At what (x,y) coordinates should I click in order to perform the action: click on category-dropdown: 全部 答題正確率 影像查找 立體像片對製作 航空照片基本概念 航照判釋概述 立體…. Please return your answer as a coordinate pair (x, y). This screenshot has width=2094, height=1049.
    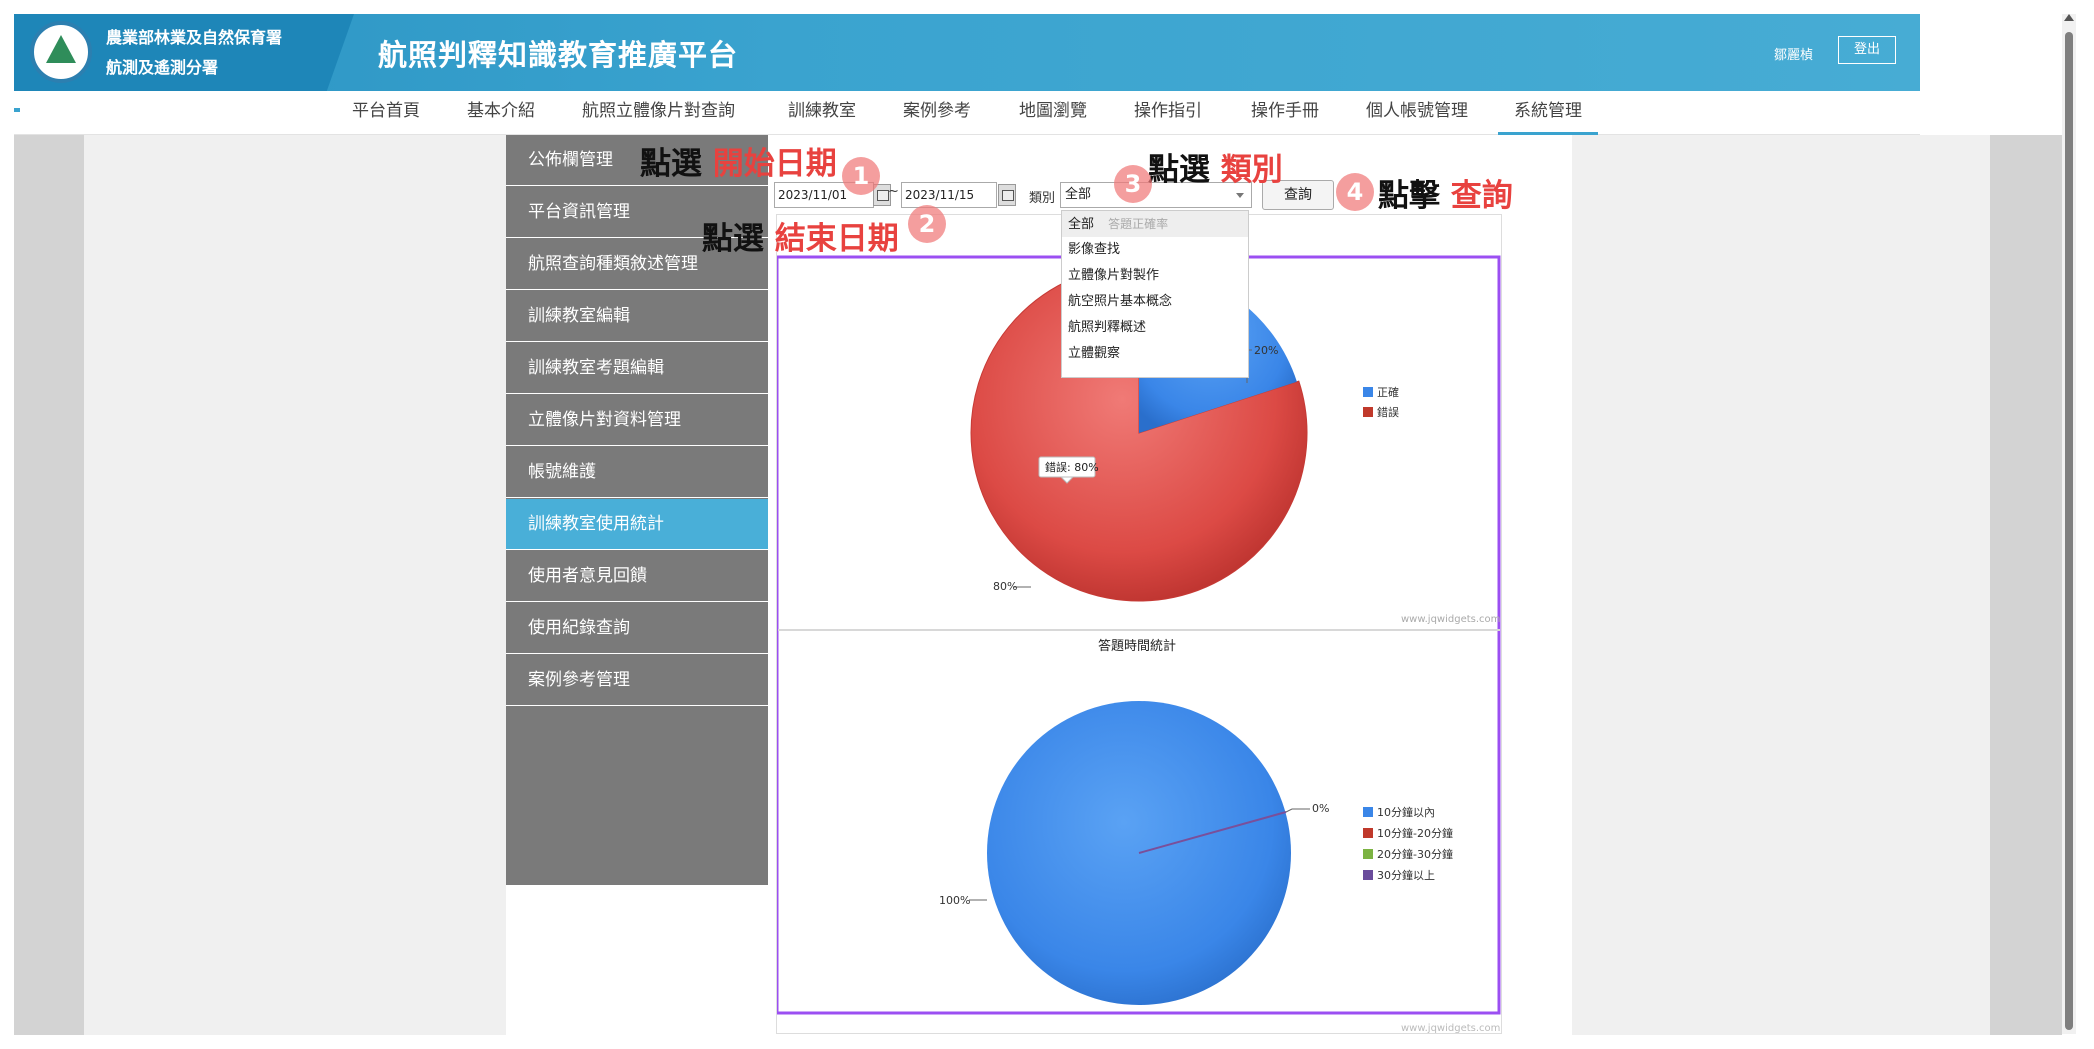
    Looking at the image, I should click on (1155, 294).